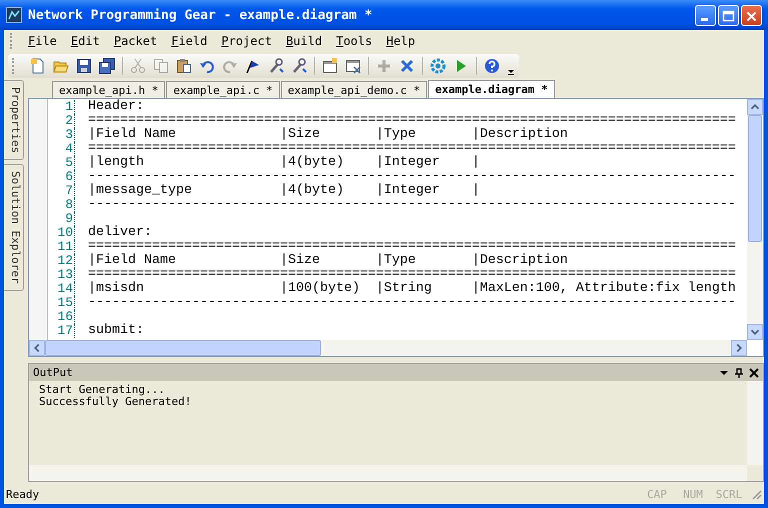 This screenshot has width=768, height=508. Describe the element at coordinates (304, 41) in the screenshot. I see `menu-item: Build` at that location.